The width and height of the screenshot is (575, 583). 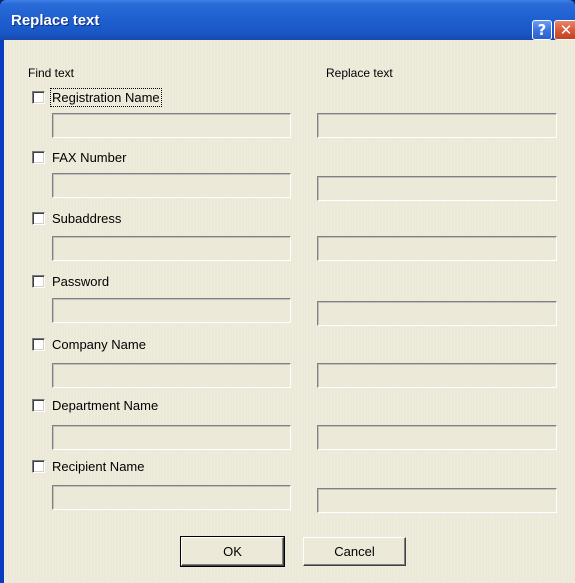 What do you see at coordinates (287, 20) in the screenshot?
I see `title-bar: Replace text ? ✕` at bounding box center [287, 20].